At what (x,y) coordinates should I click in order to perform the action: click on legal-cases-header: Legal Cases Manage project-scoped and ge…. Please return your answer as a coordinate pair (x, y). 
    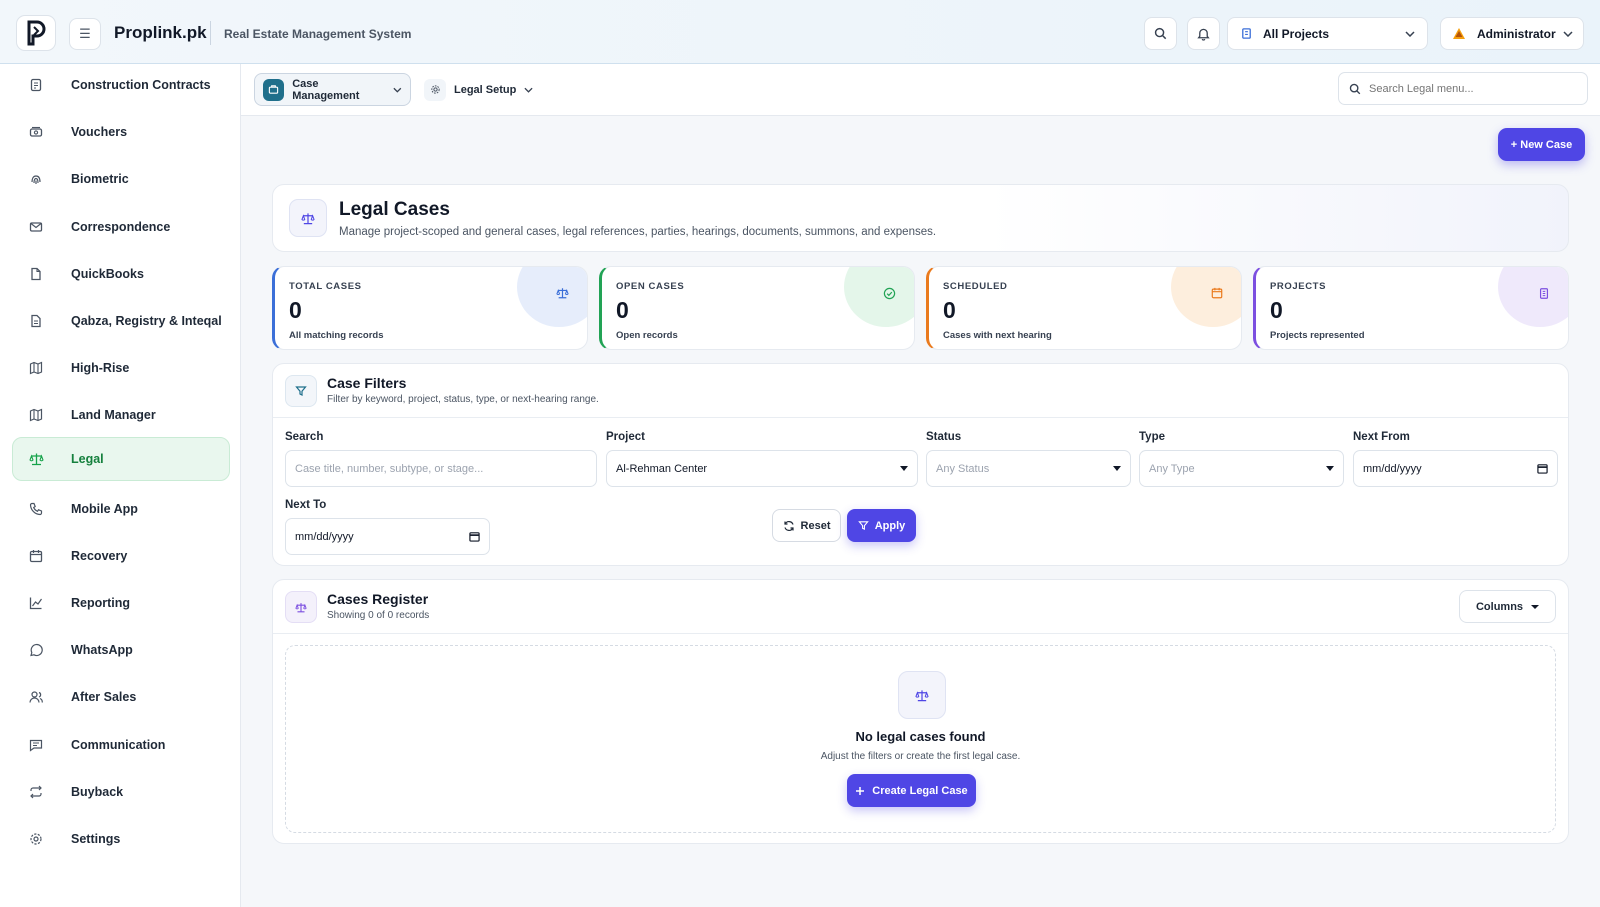
    Looking at the image, I should click on (920, 218).